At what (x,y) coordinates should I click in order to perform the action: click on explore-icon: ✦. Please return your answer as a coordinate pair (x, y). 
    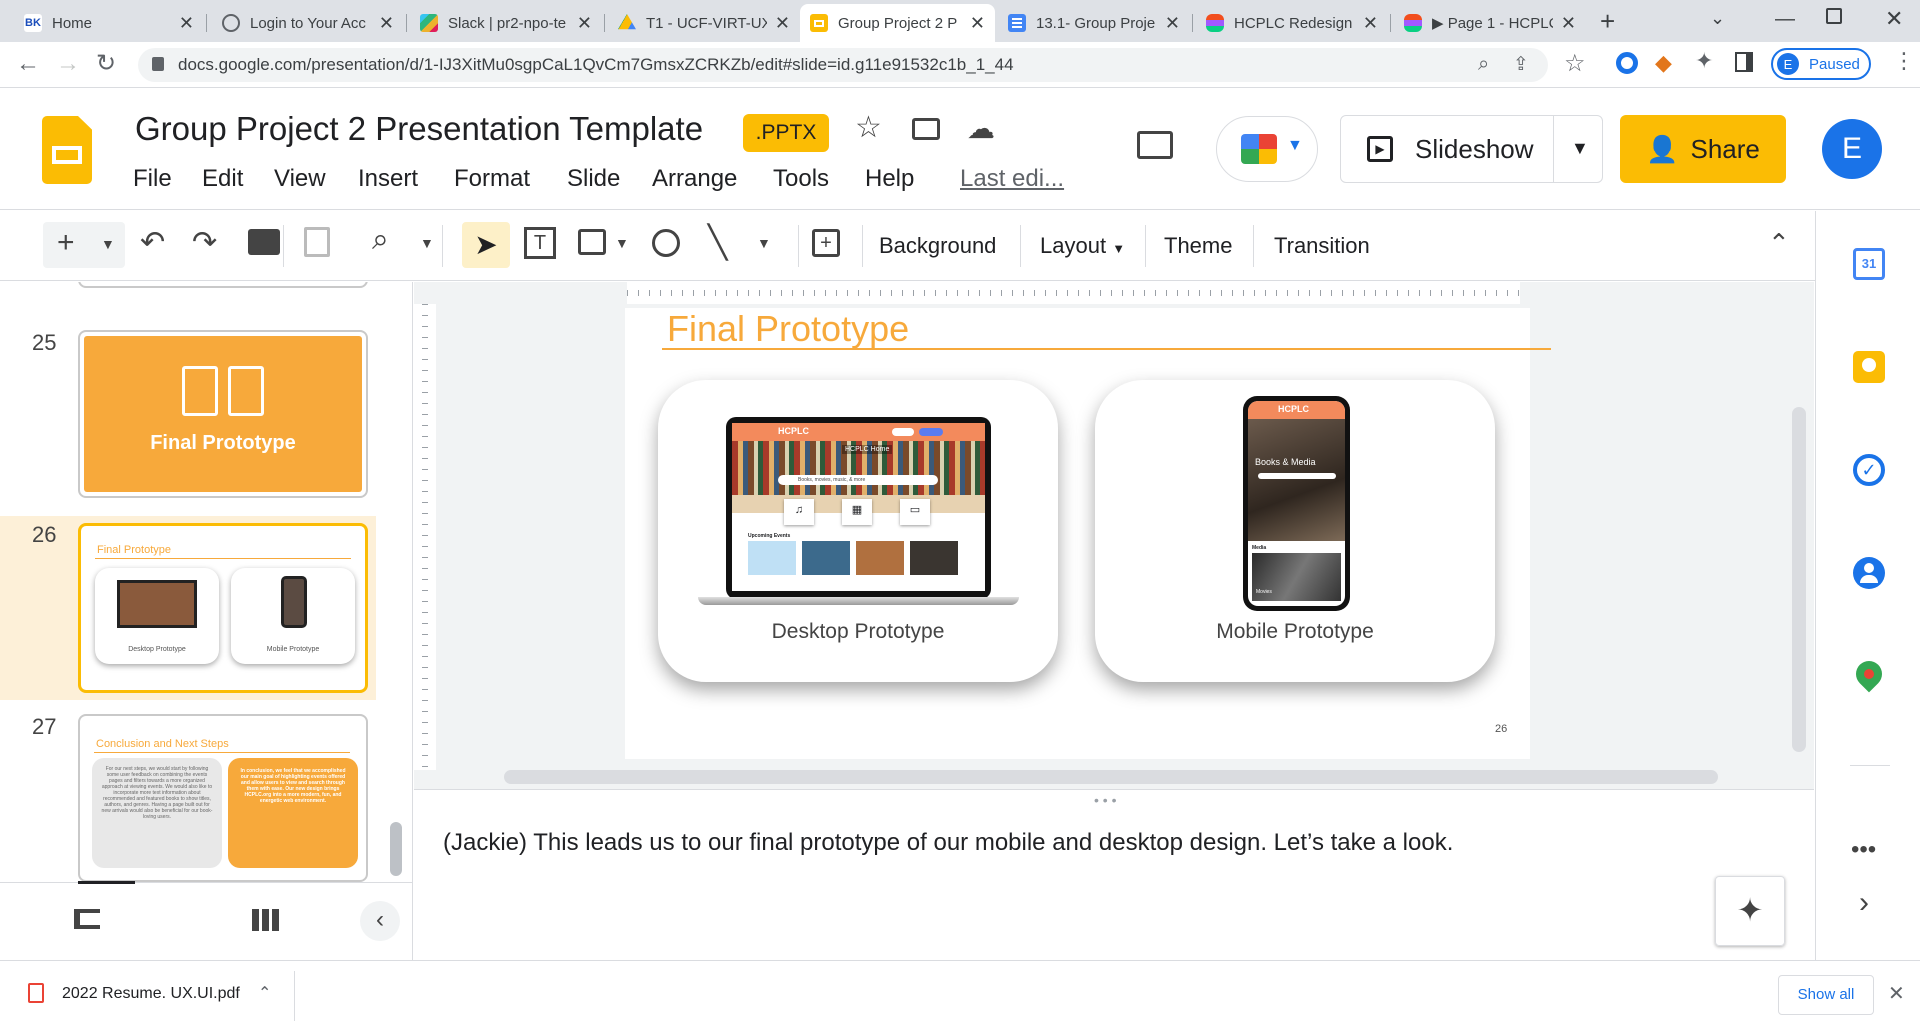
    Looking at the image, I should click on (1750, 911).